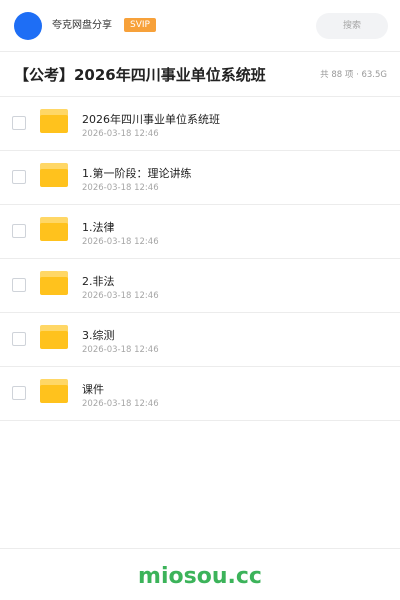 This screenshot has height=600, width=400. Describe the element at coordinates (82, 25) in the screenshot. I see `username: 夸克网盘分享` at that location.